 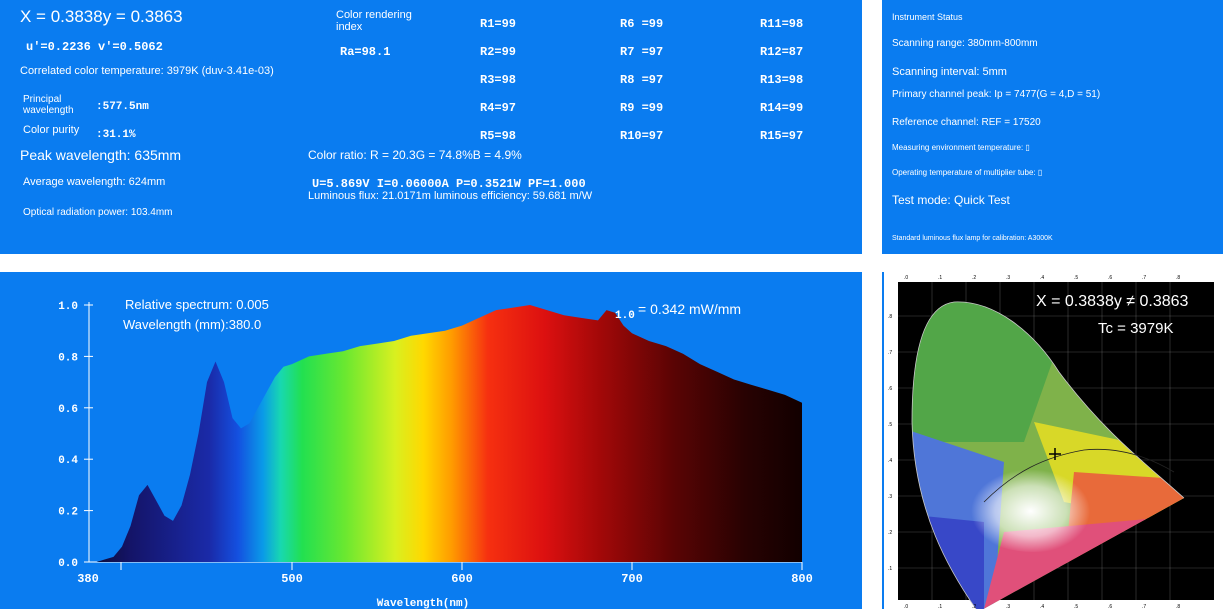 I want to click on principal-wavelength-label: Principal wavelength, so click(x=48, y=105).